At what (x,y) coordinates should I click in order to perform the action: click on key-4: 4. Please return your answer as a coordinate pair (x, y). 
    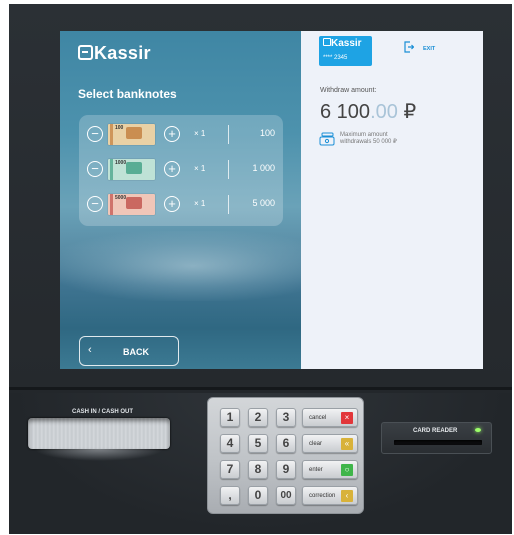
    Looking at the image, I should click on (230, 443).